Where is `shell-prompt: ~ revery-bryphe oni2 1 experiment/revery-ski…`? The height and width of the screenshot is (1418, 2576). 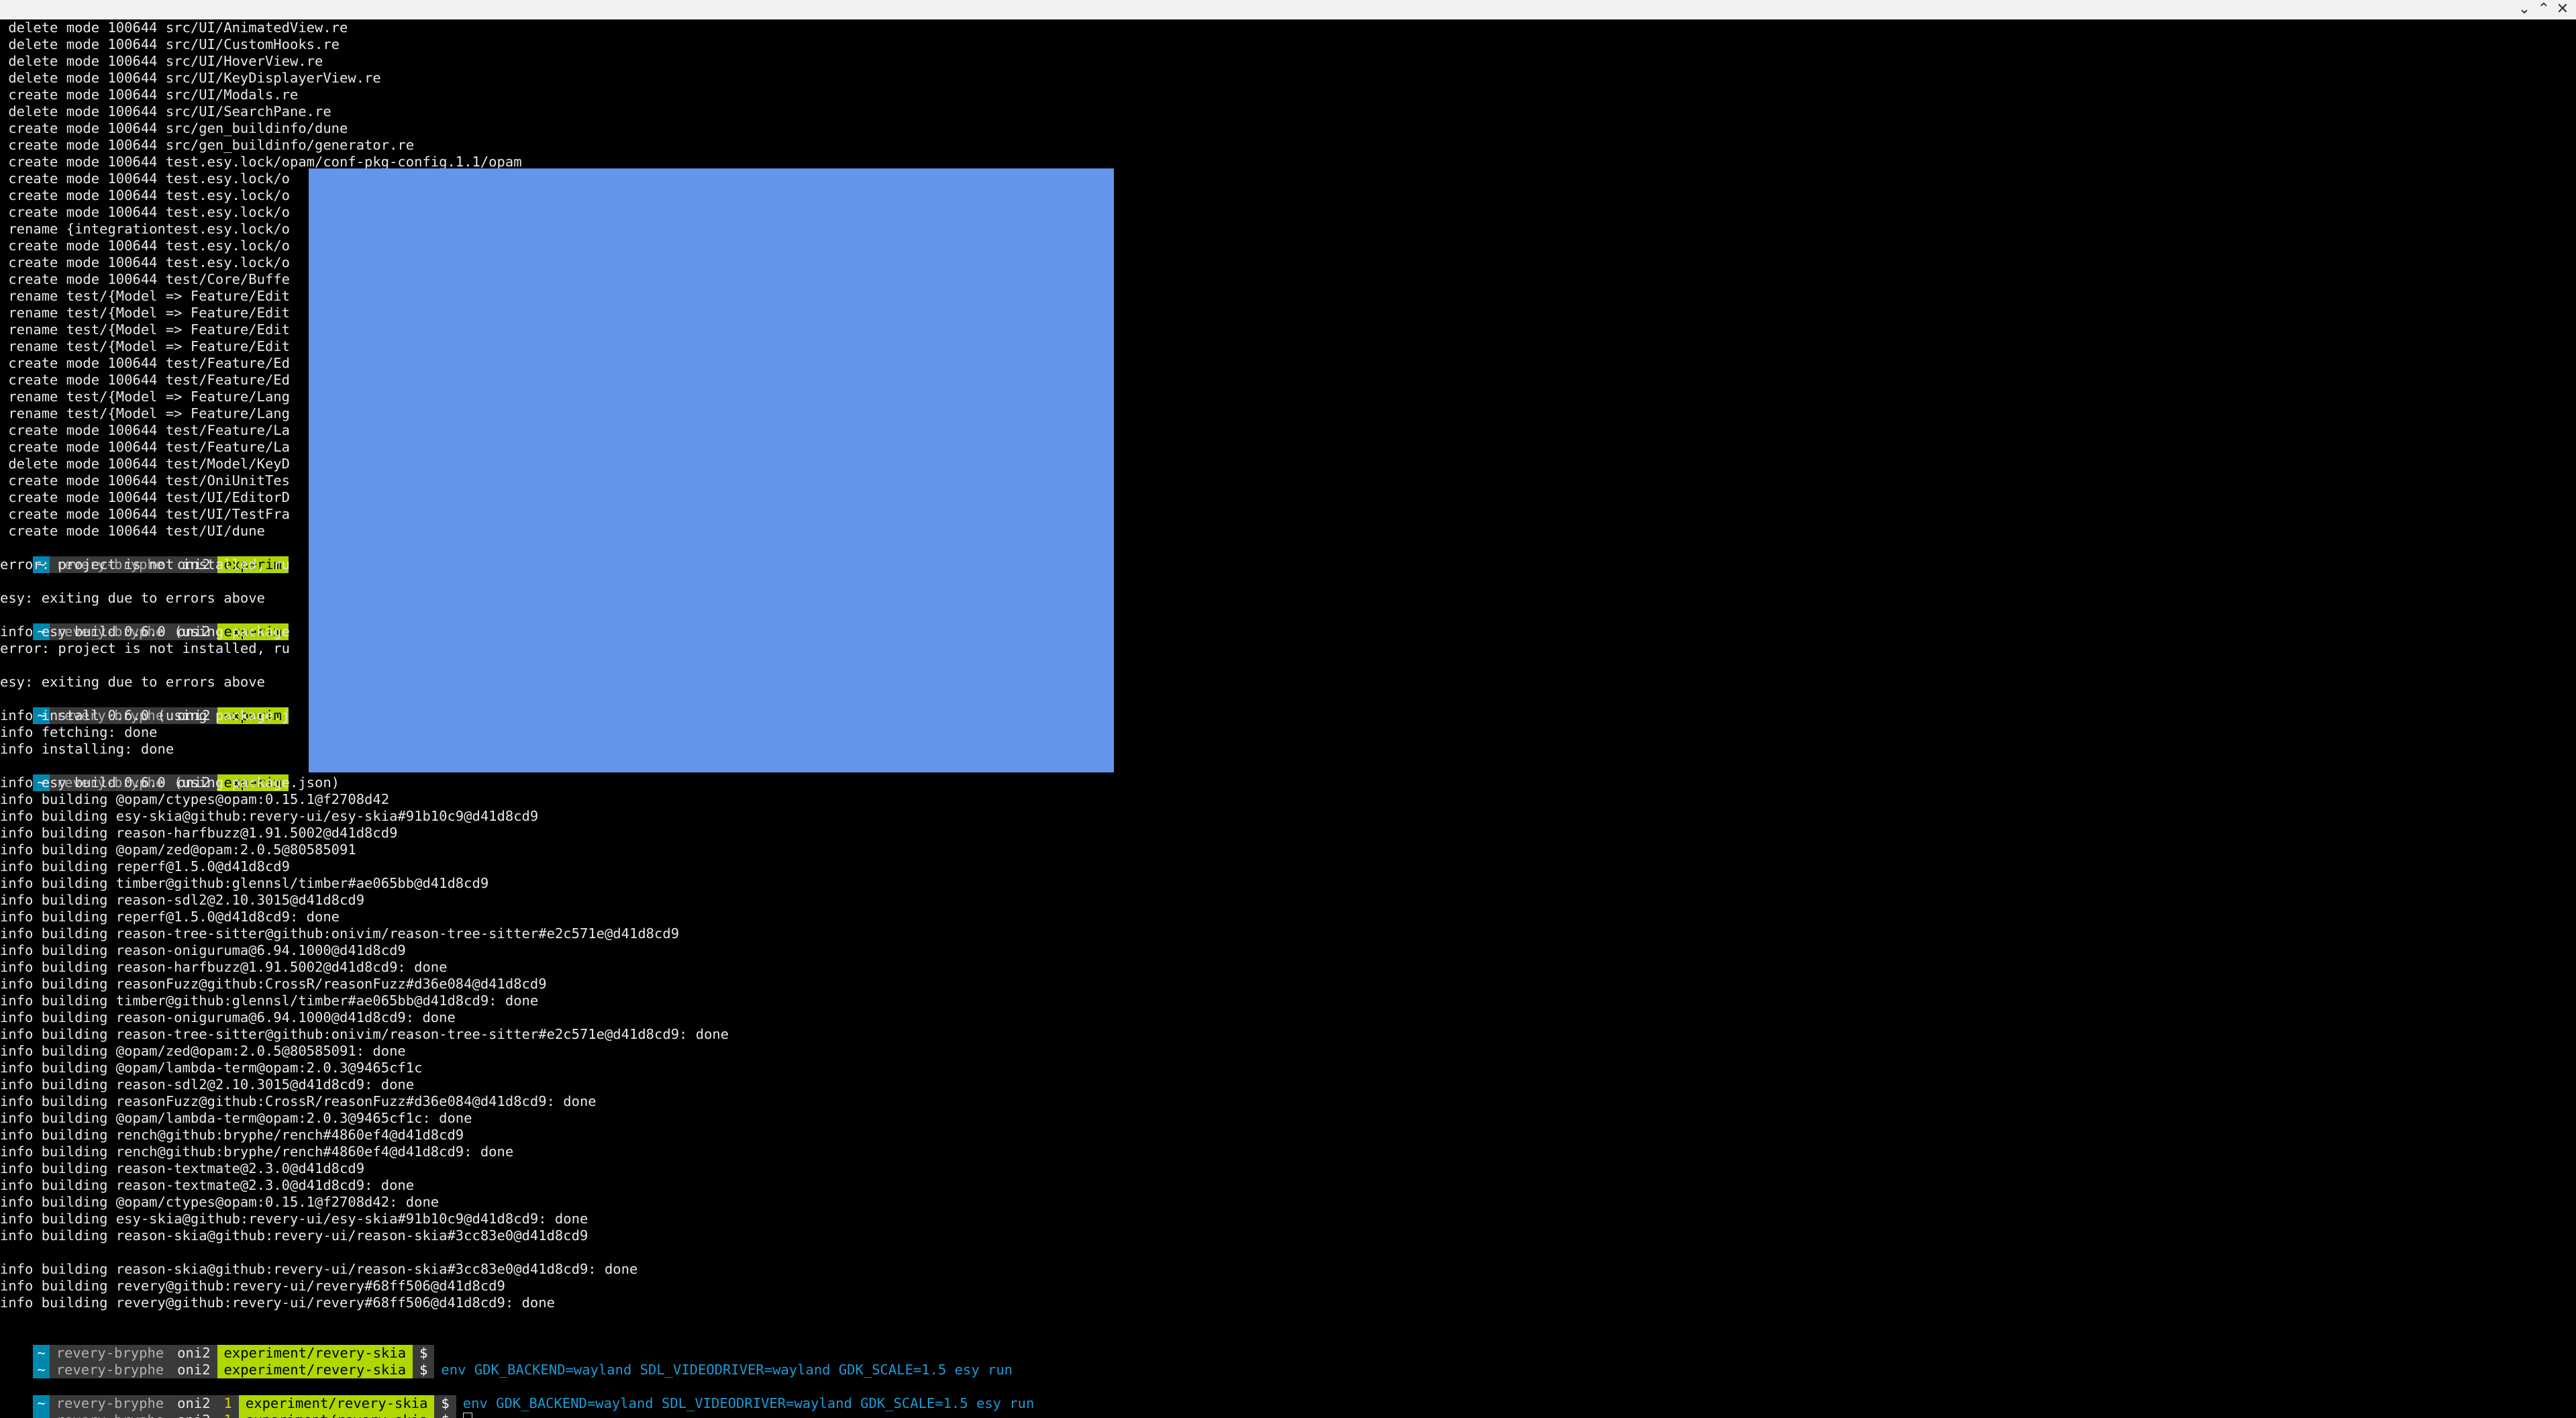 shell-prompt: ~ revery-bryphe oni2 1 experiment/revery-ski… is located at coordinates (517, 1395).